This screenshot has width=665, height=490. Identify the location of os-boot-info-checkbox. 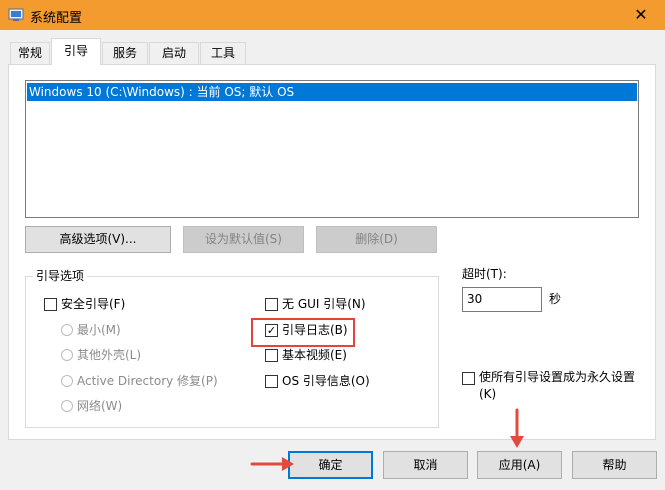
(271, 381).